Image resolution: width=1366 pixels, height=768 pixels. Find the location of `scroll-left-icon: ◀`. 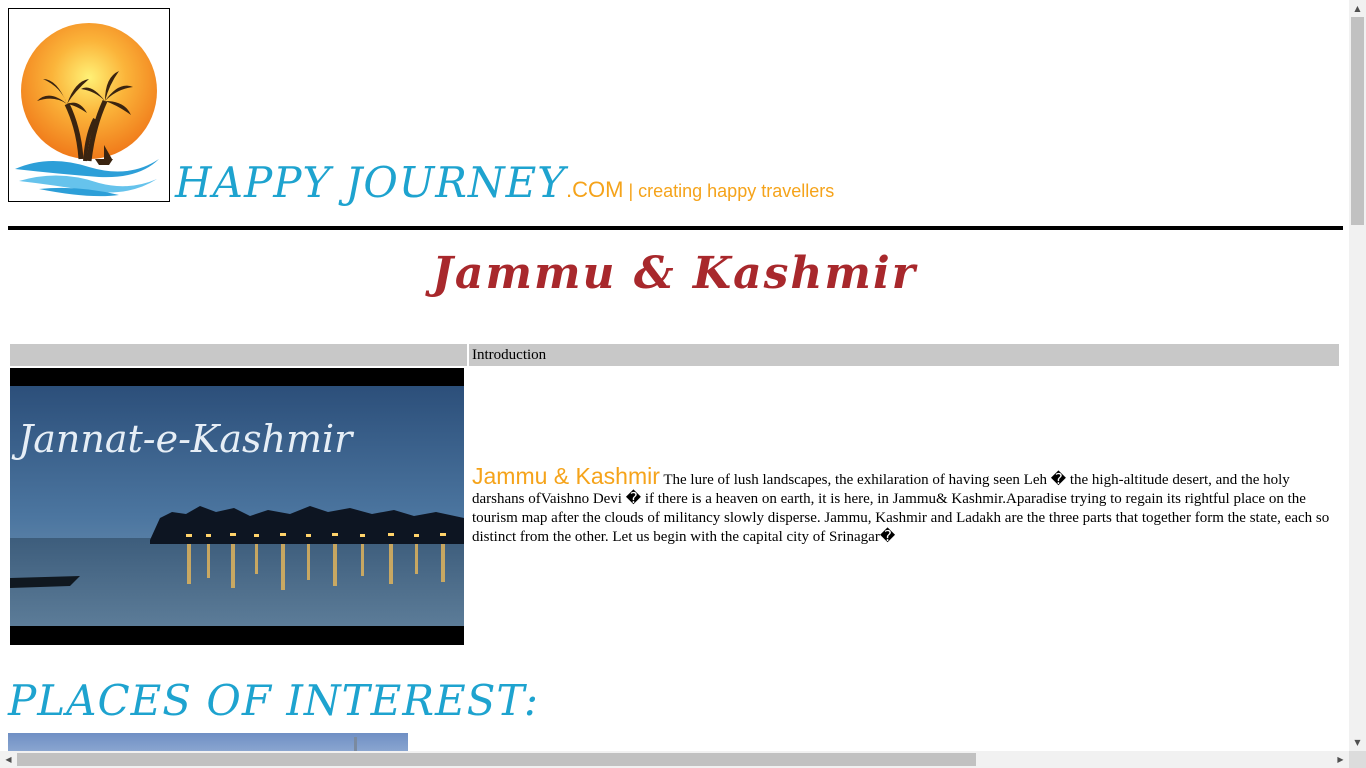

scroll-left-icon: ◀ is located at coordinates (8, 759).